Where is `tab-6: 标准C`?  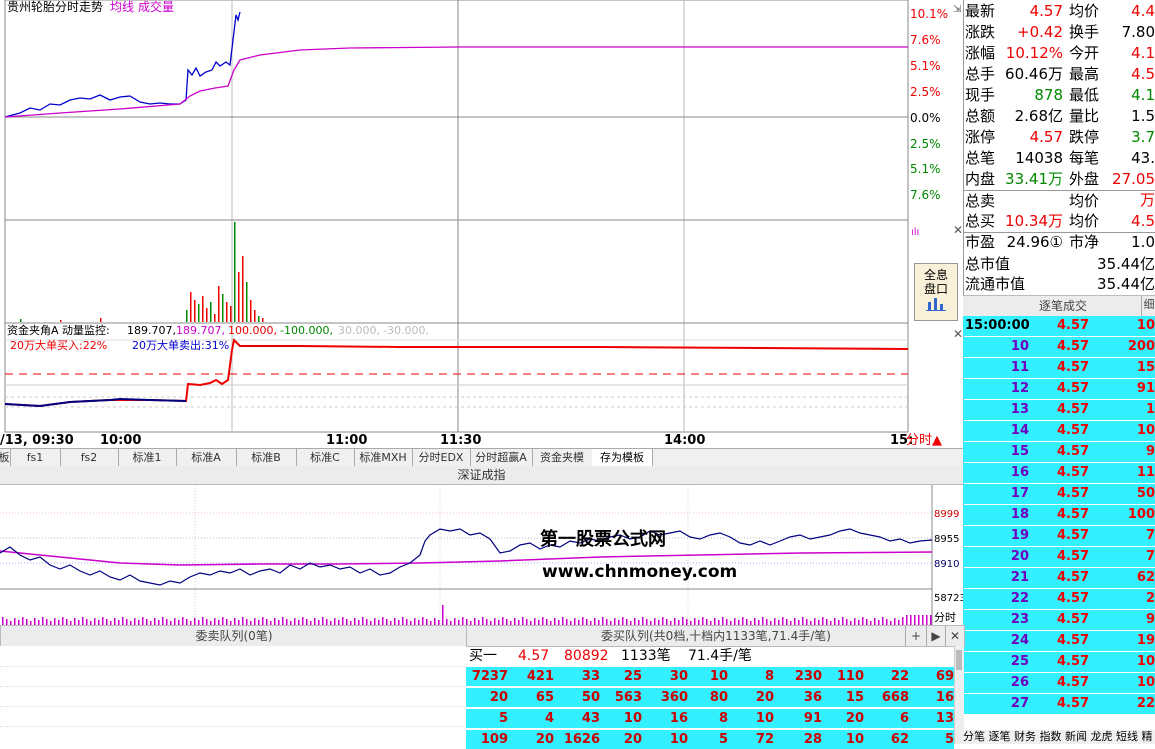
tab-6: 标准C is located at coordinates (325, 457).